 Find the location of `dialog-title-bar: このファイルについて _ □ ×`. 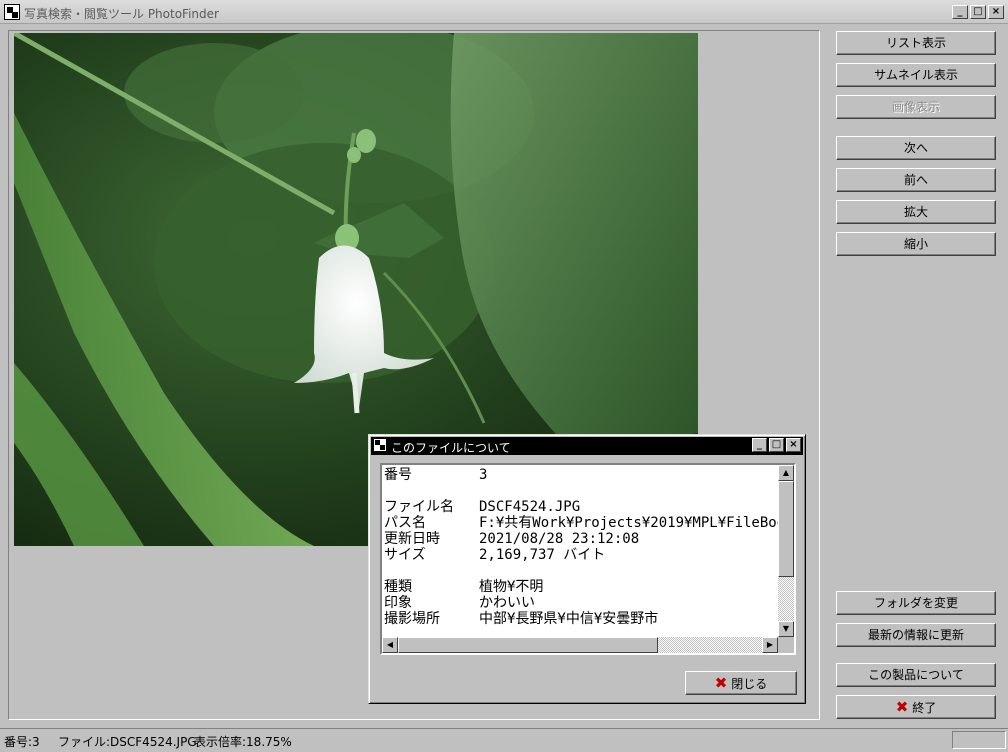

dialog-title-bar: このファイルについて _ □ × is located at coordinates (587, 446).